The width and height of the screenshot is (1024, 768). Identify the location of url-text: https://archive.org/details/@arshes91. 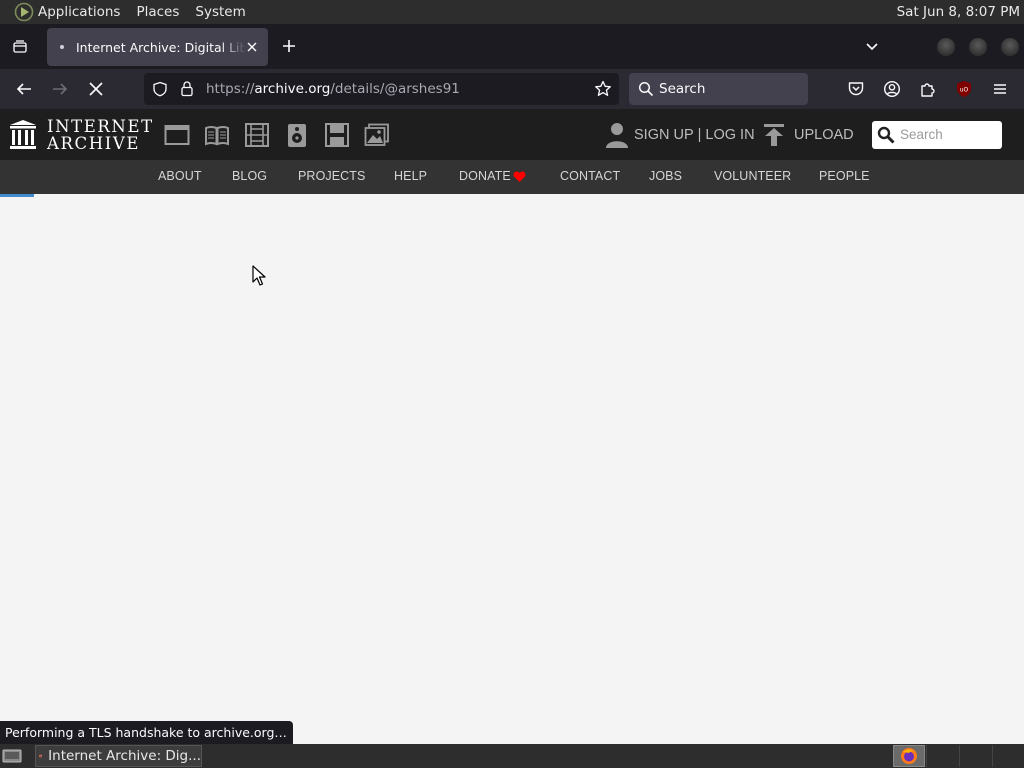
(333, 89).